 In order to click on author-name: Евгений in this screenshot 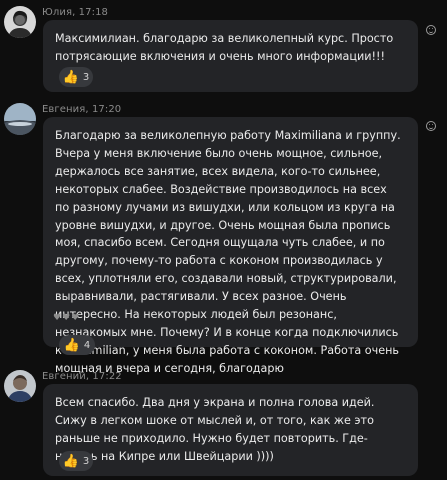, I will do `click(64, 376)`.